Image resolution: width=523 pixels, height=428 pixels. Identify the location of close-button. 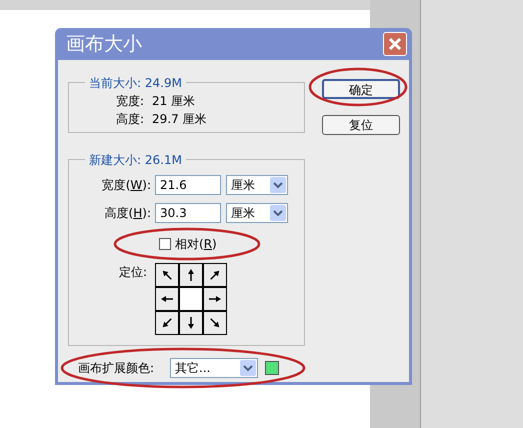
(395, 44).